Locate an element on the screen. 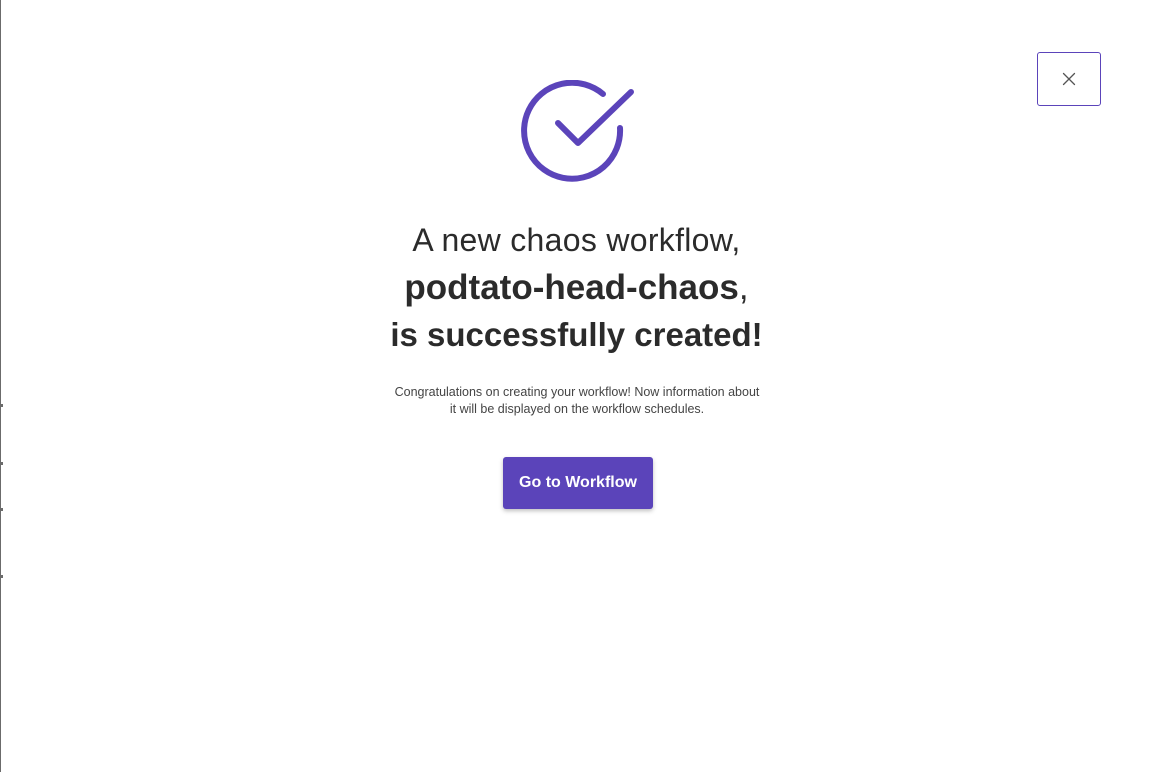  close-button is located at coordinates (1069, 79).